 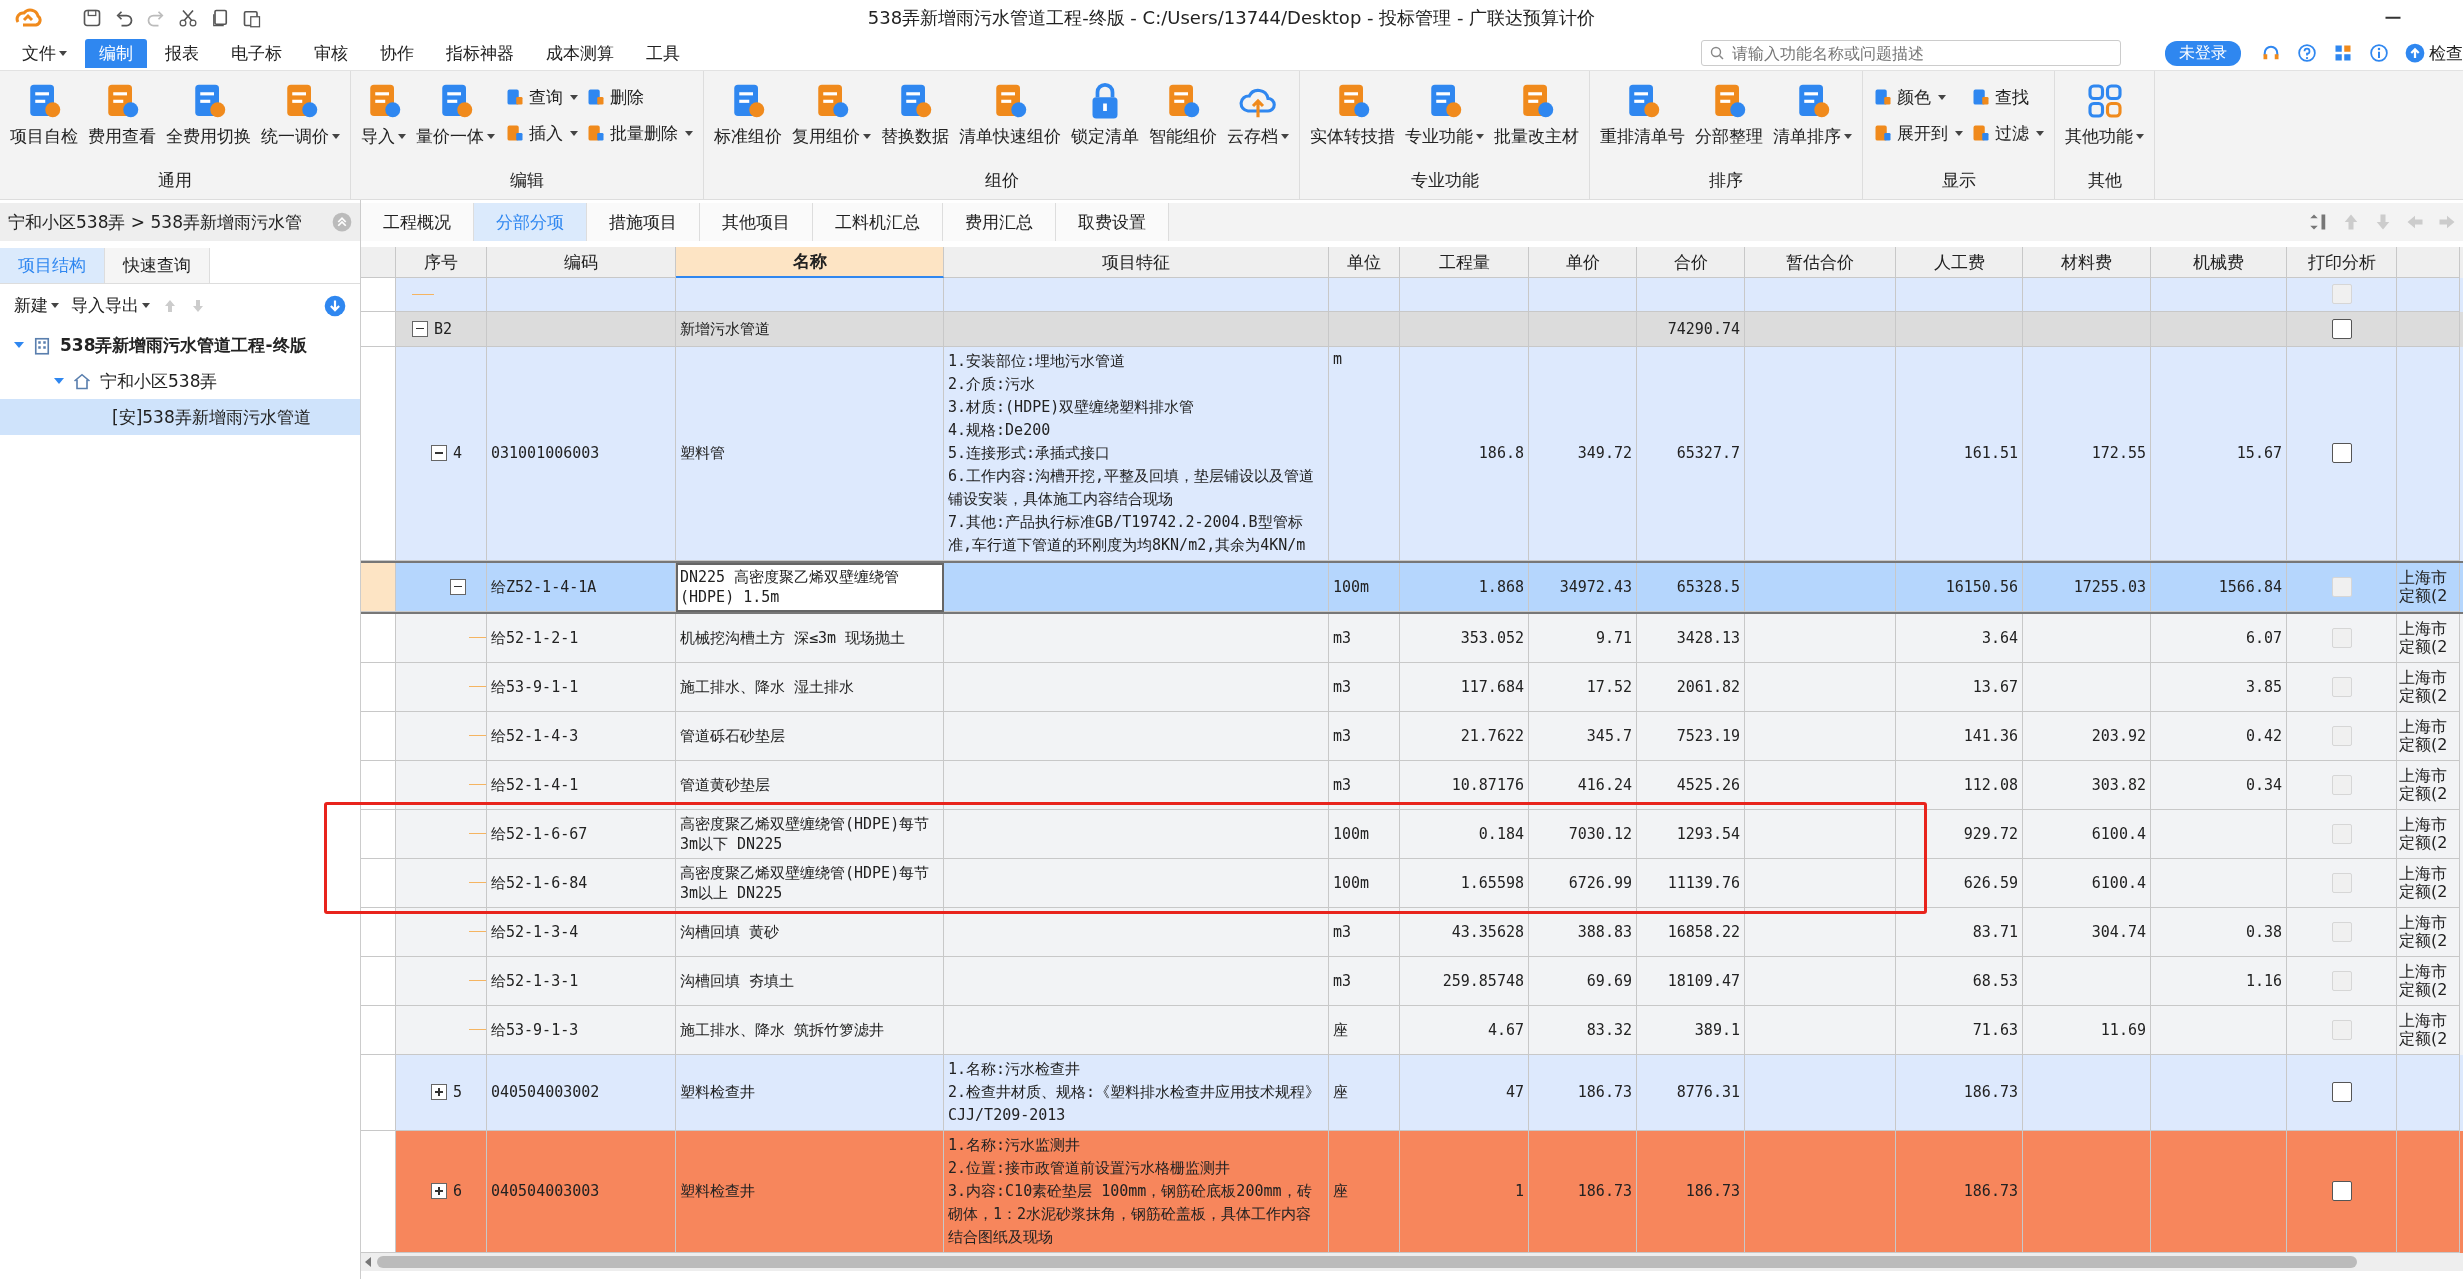 I want to click on document-tab: 工料机汇总, so click(x=878, y=222).